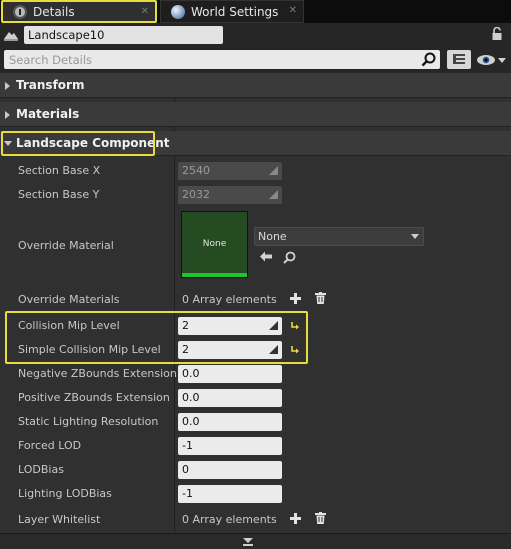 The width and height of the screenshot is (511, 549). I want to click on layer-whitelist-label: Layer Whitelist, so click(59, 519).